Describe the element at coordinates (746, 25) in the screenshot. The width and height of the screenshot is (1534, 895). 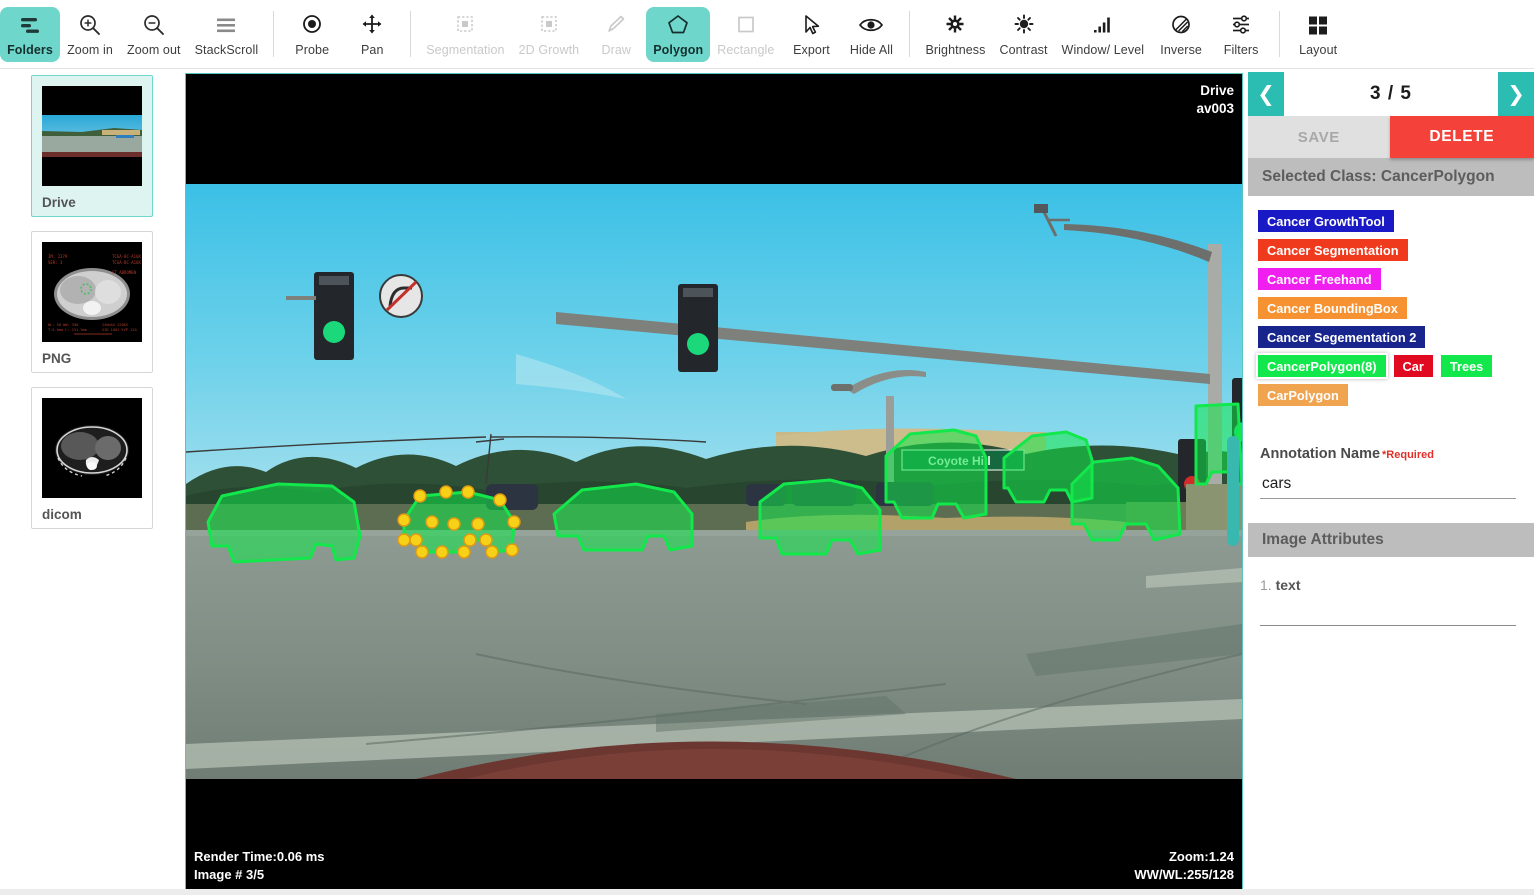
I see `rectangle-icon` at that location.